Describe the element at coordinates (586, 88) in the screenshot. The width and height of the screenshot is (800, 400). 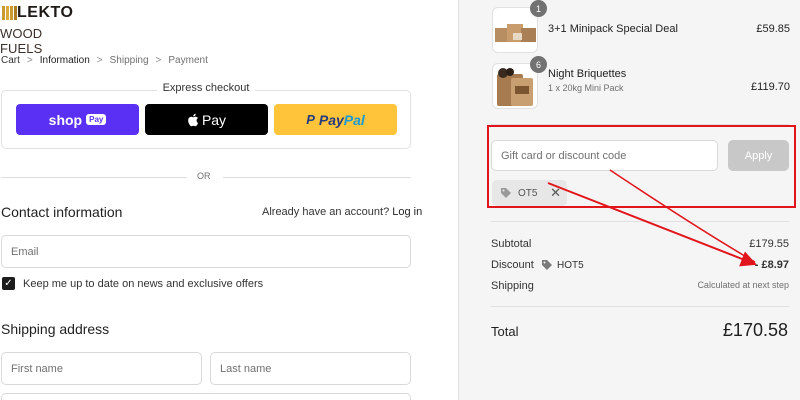
I see `product-variant: 1 x 20kg Mini Pack` at that location.